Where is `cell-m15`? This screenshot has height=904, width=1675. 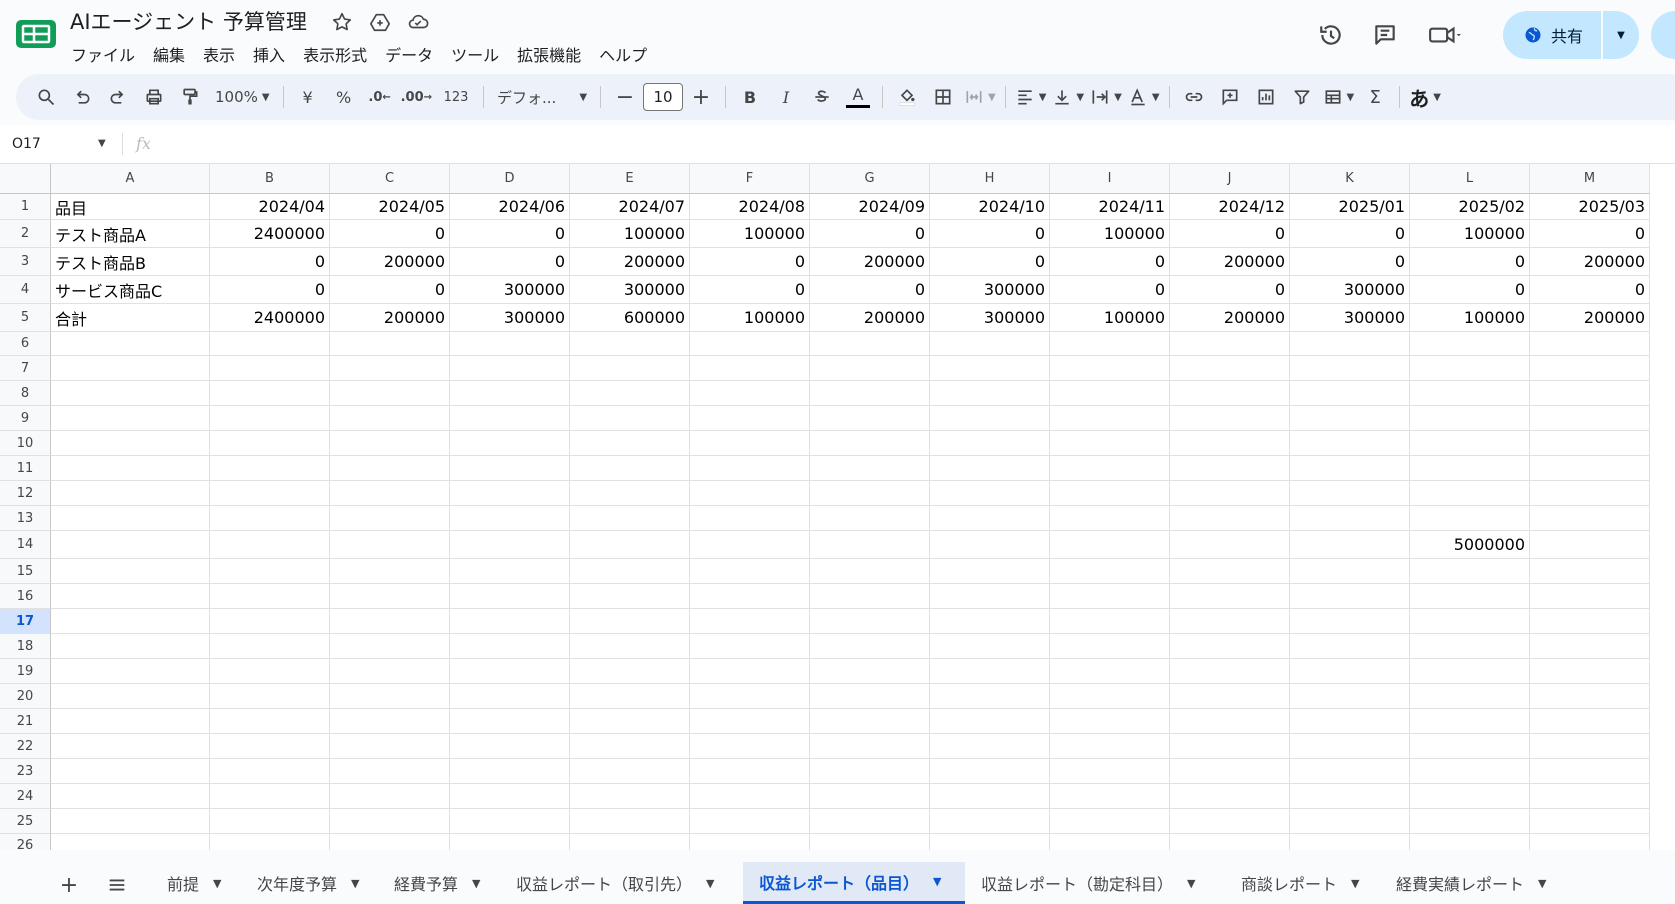 cell-m15 is located at coordinates (1590, 571).